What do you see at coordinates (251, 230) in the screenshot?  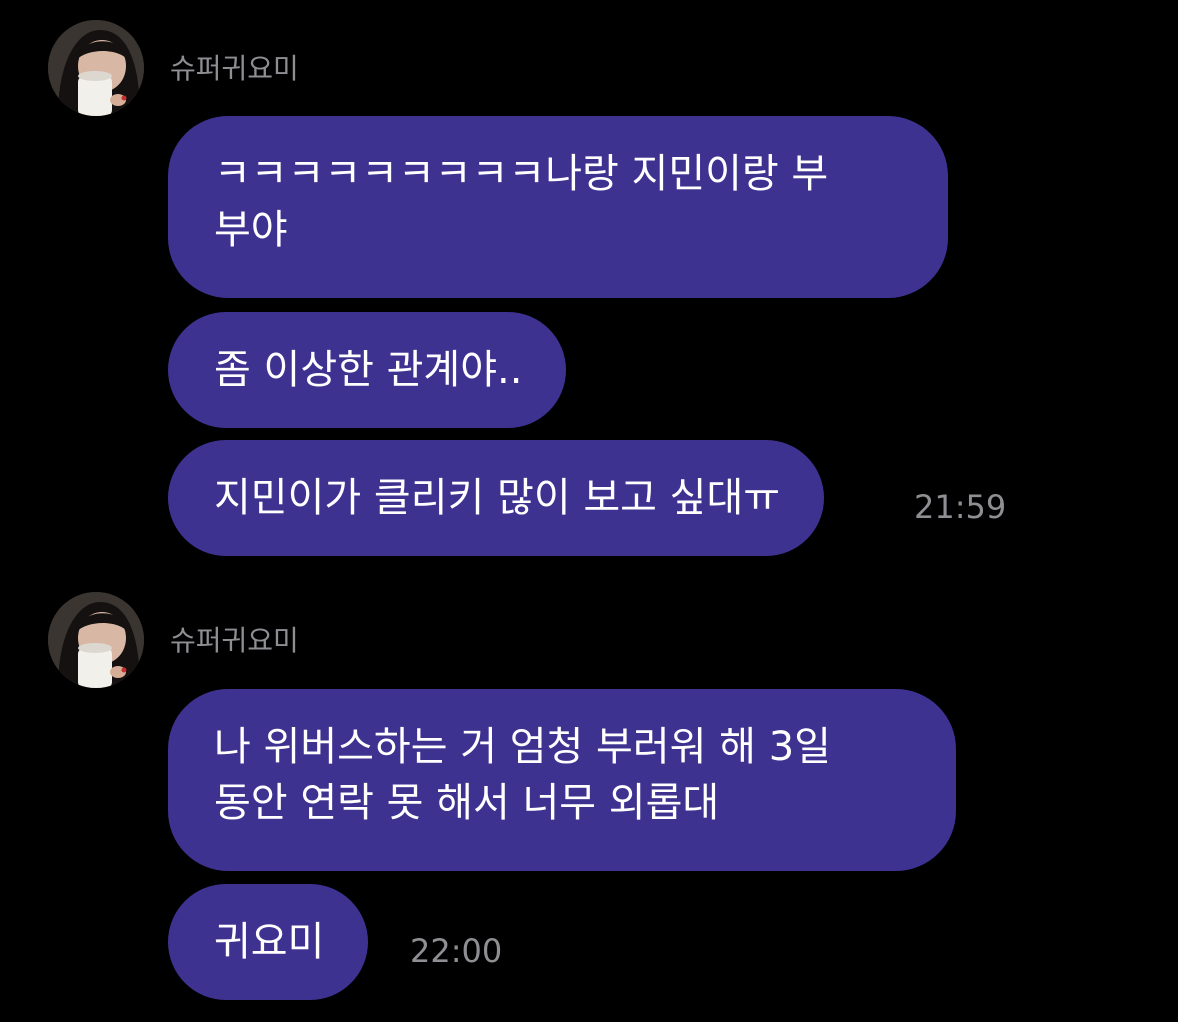 I see `message-text-line: 부야` at bounding box center [251, 230].